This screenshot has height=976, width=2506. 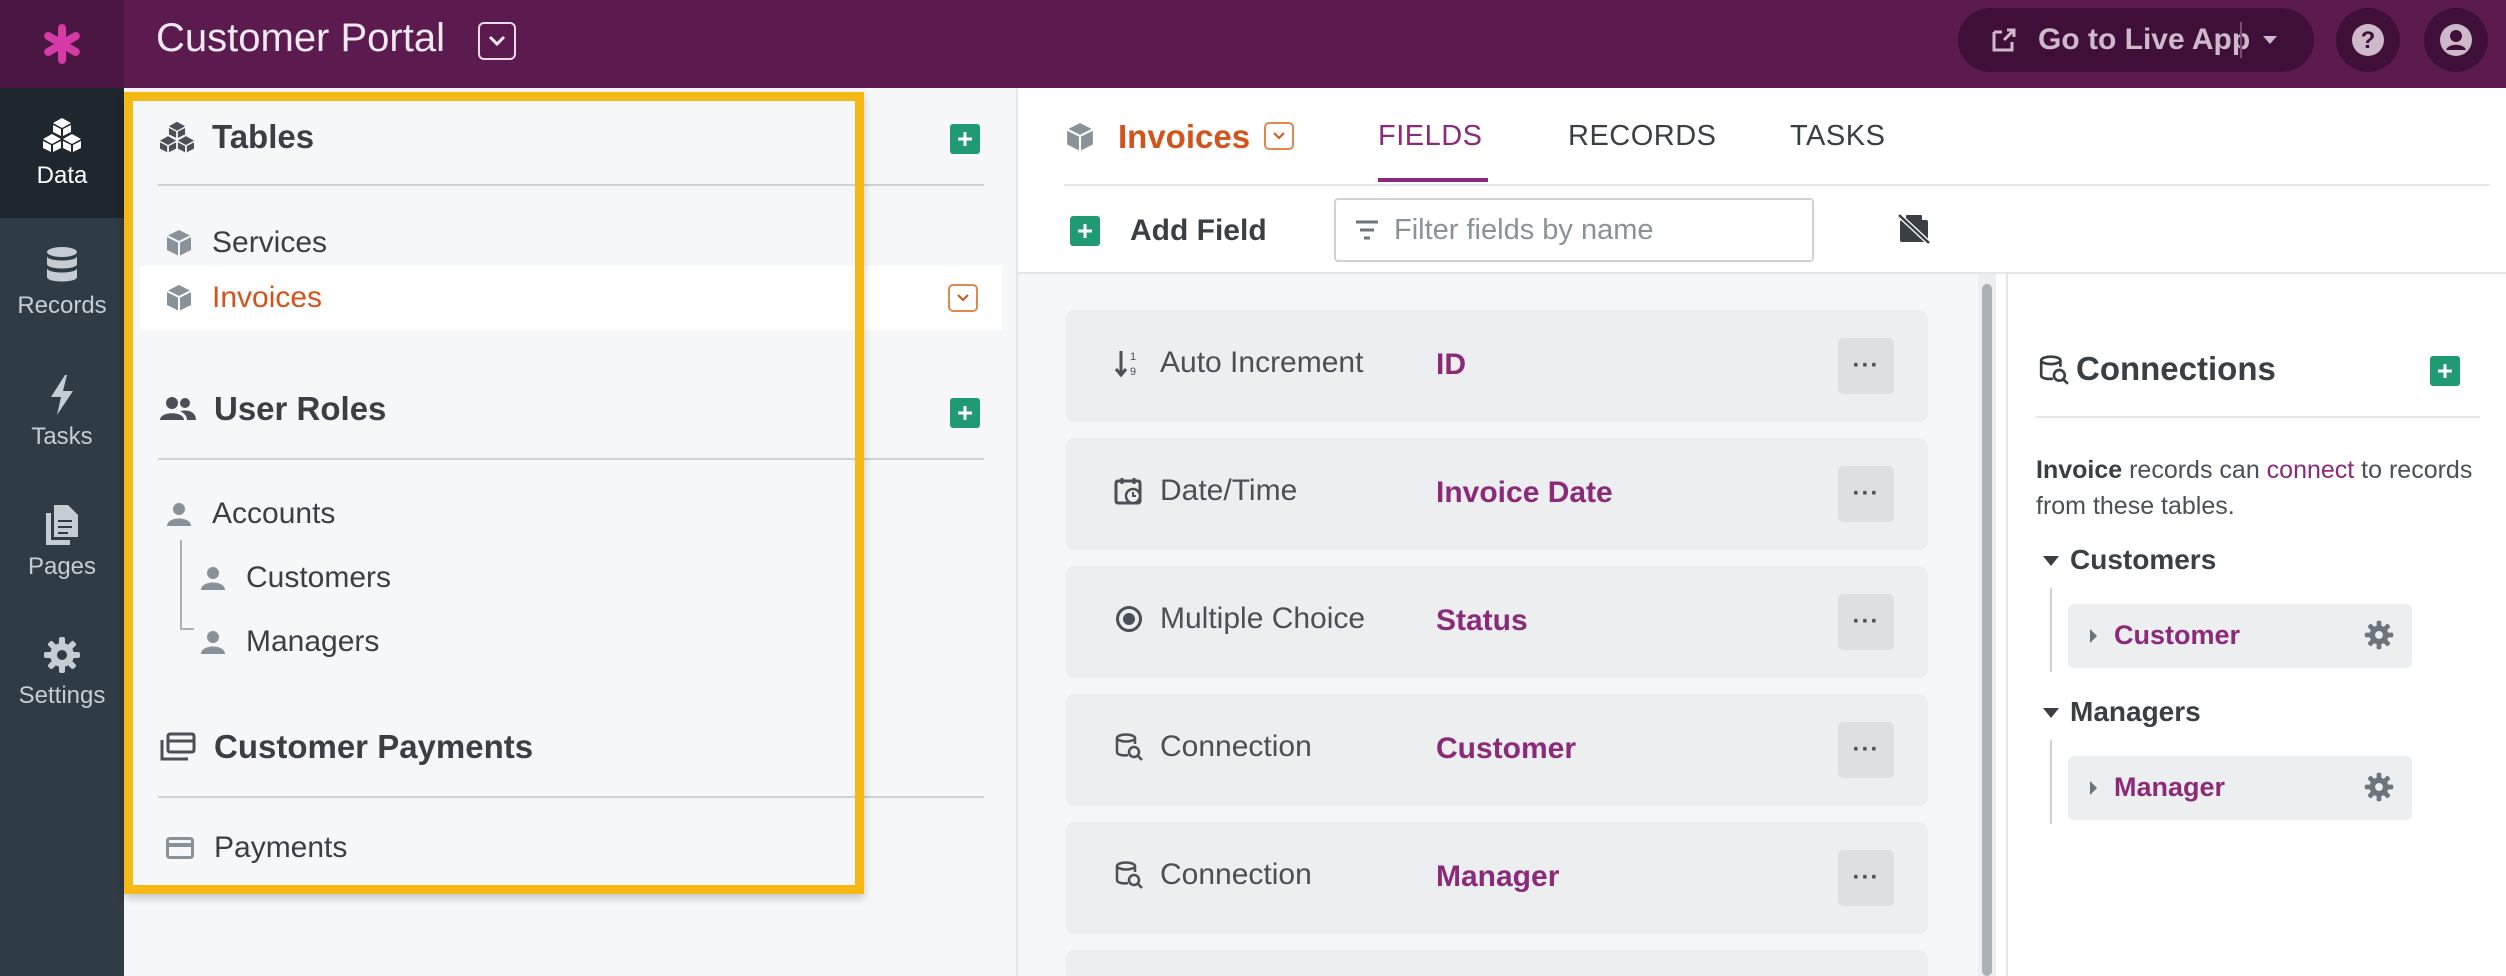 I want to click on connection-name: Manager, so click(x=2170, y=787).